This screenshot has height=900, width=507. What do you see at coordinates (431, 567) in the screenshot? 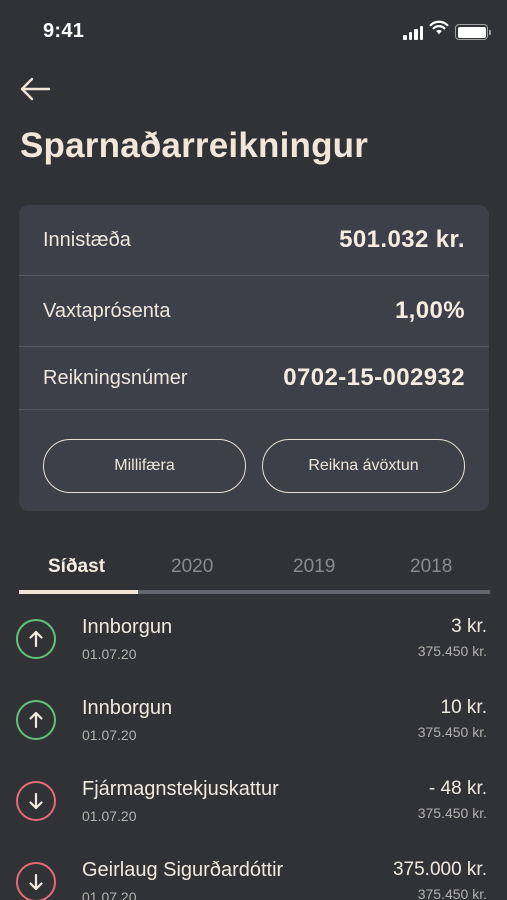
I see `tab-2018: 2018` at bounding box center [431, 567].